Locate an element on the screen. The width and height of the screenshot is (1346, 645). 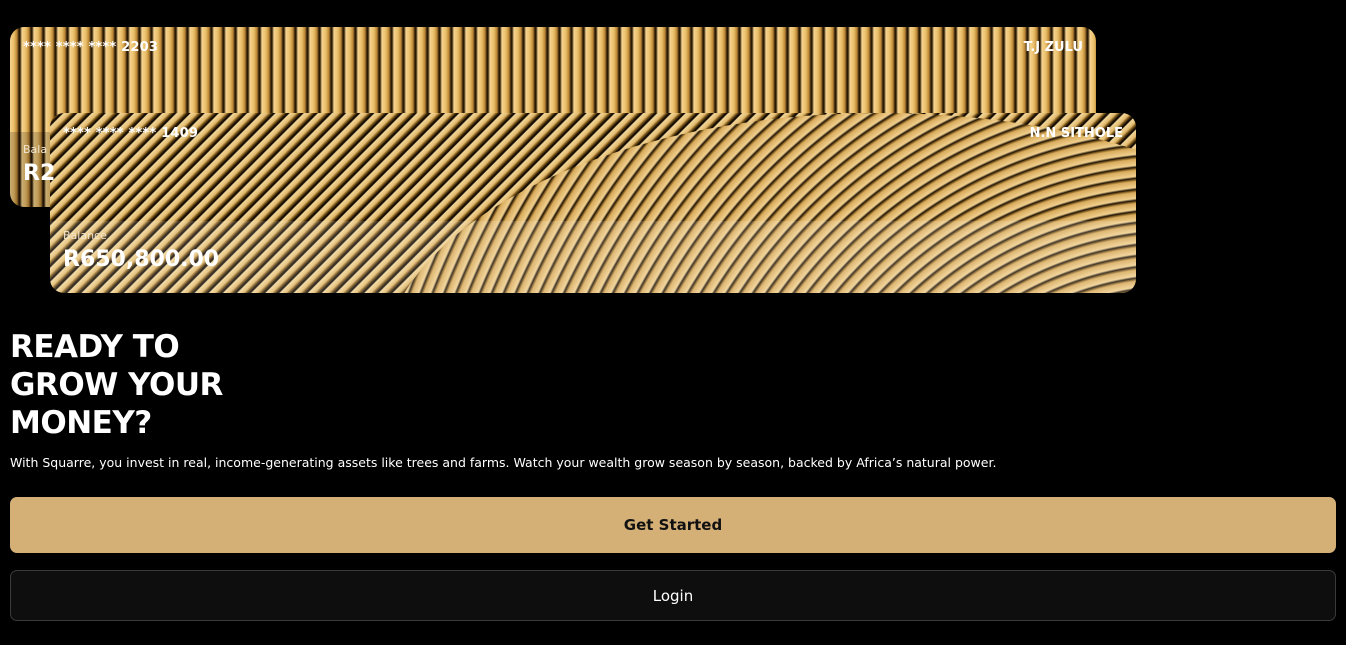
headline-line: READY TO is located at coordinates (95, 347).